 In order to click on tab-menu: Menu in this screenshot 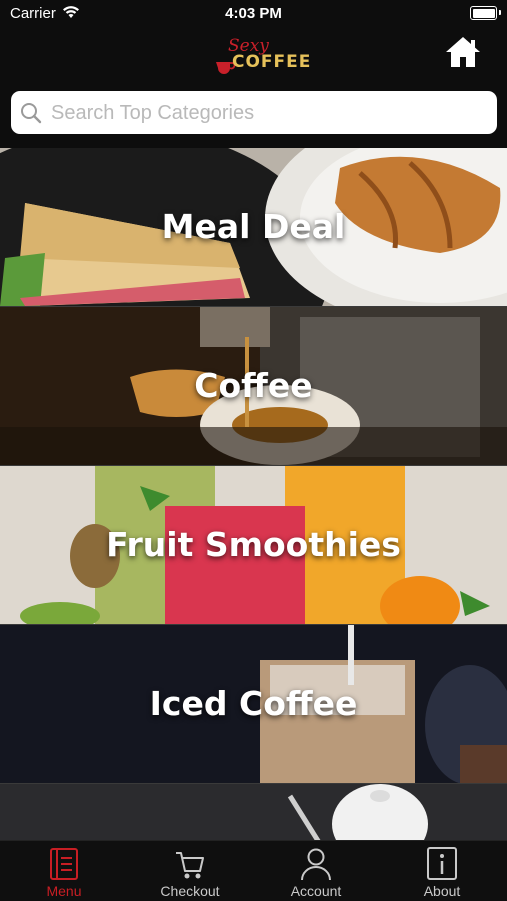, I will do `click(64, 871)`.